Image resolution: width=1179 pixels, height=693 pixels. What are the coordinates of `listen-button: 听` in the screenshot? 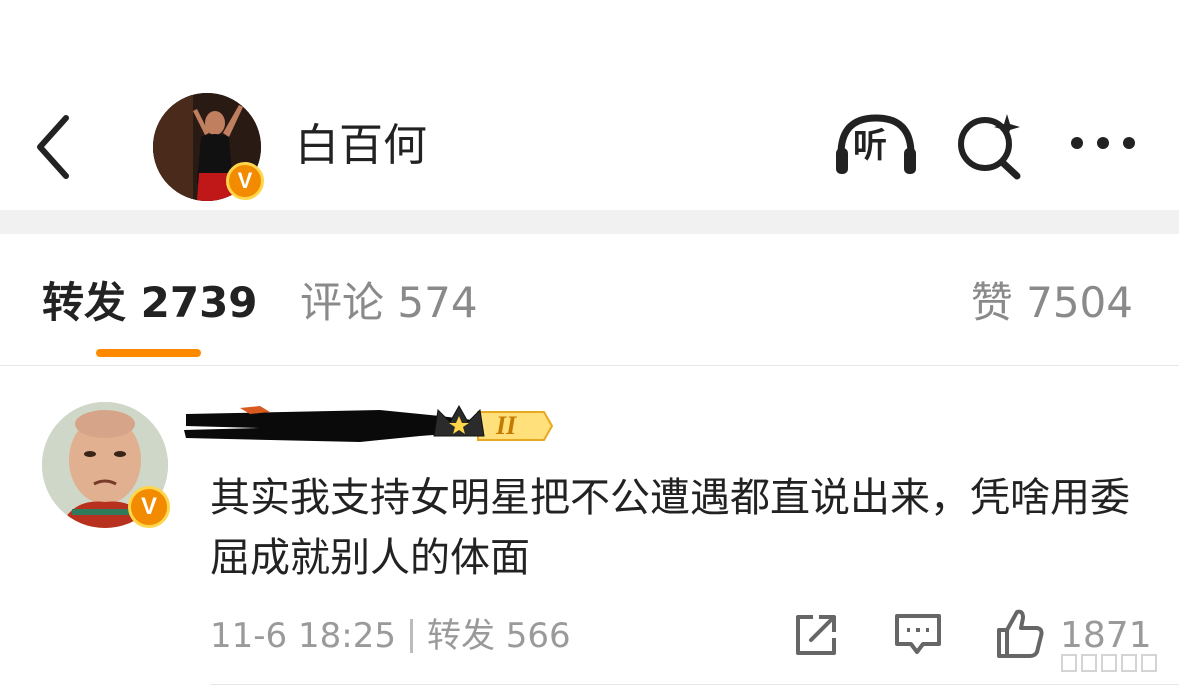 It's located at (876, 145).